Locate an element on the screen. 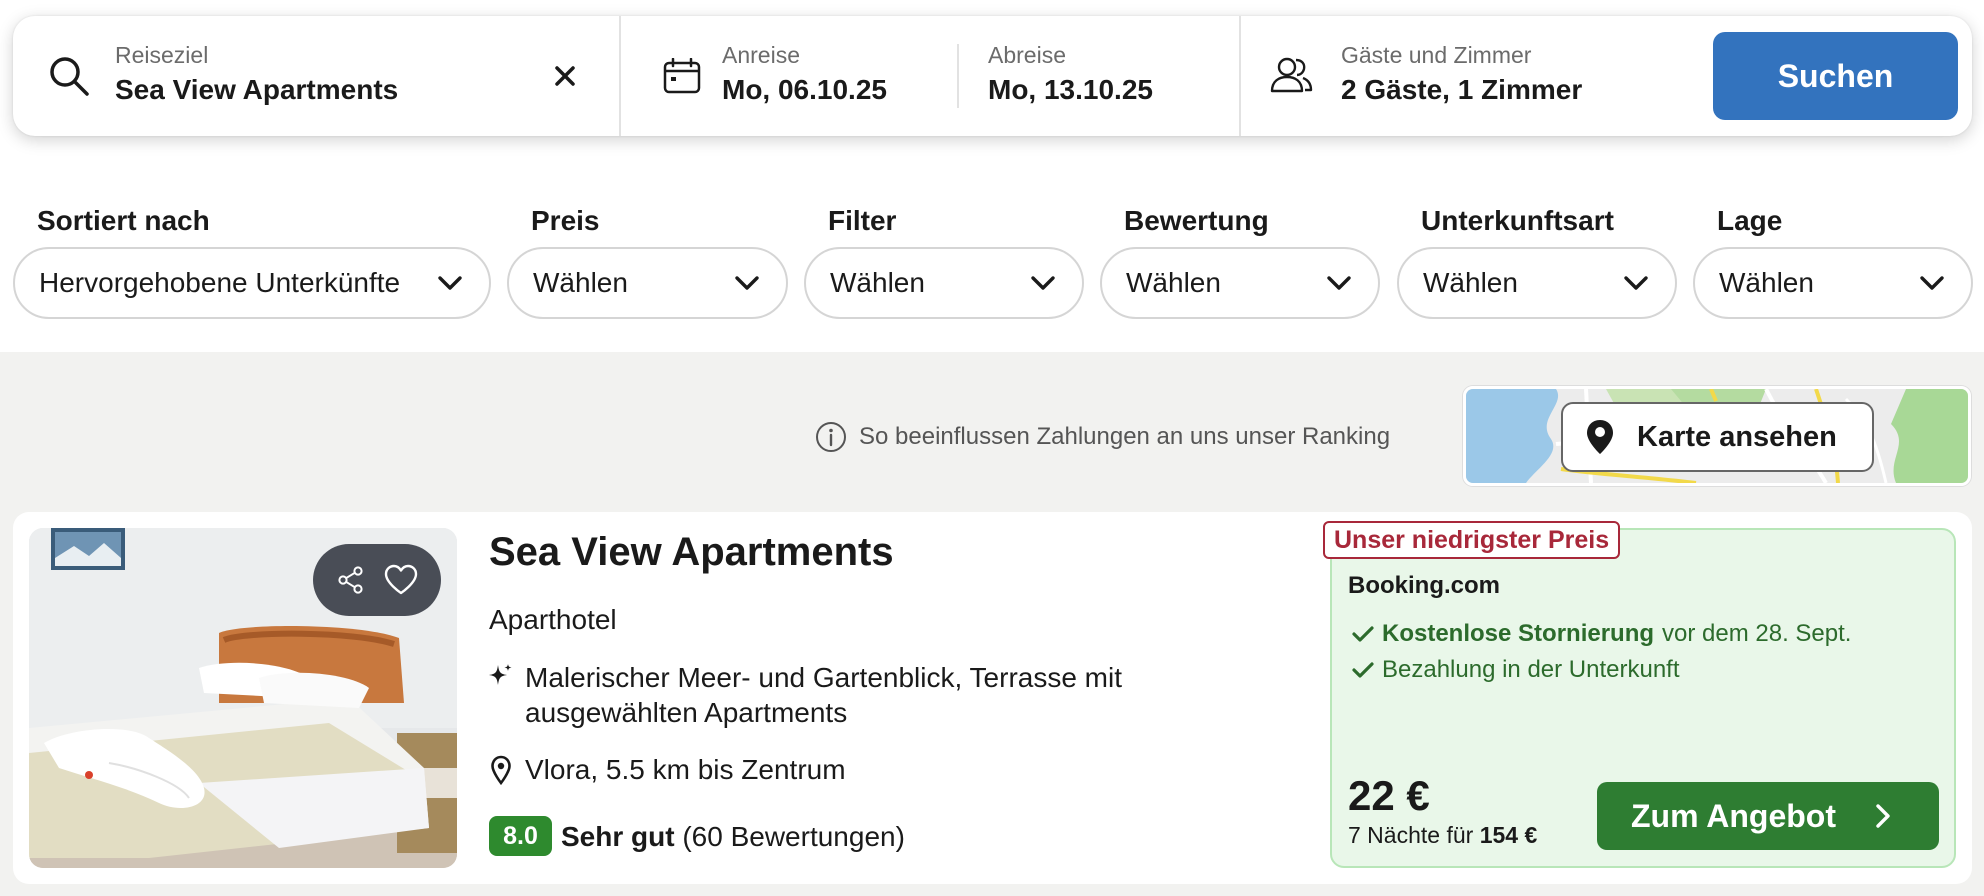 The height and width of the screenshot is (896, 1984). filter-label-price: Preis is located at coordinates (565, 220).